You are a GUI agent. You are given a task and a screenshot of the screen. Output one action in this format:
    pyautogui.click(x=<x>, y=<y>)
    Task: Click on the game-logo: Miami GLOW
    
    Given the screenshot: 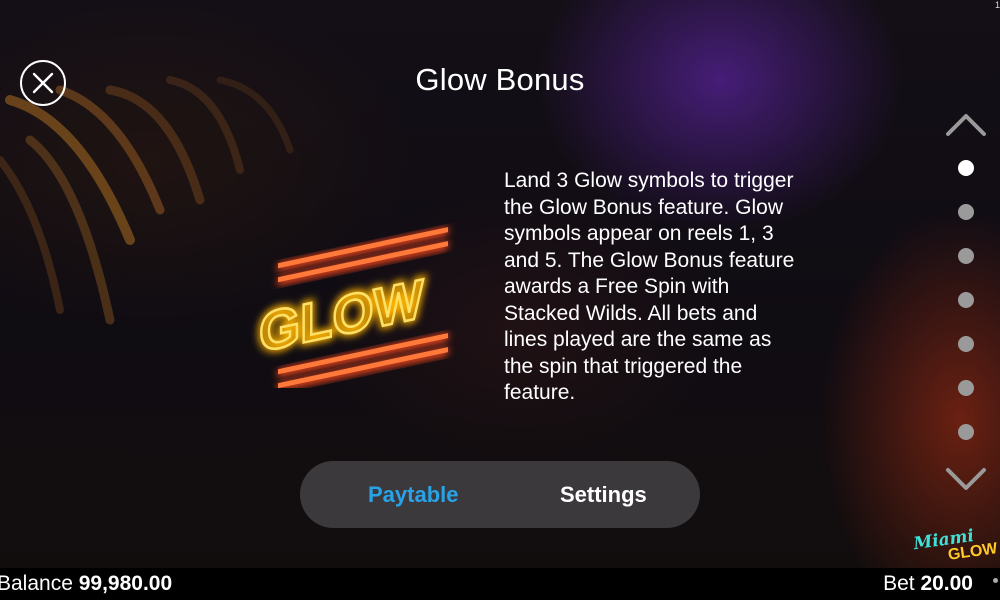 What is the action you would take?
    pyautogui.click(x=955, y=545)
    